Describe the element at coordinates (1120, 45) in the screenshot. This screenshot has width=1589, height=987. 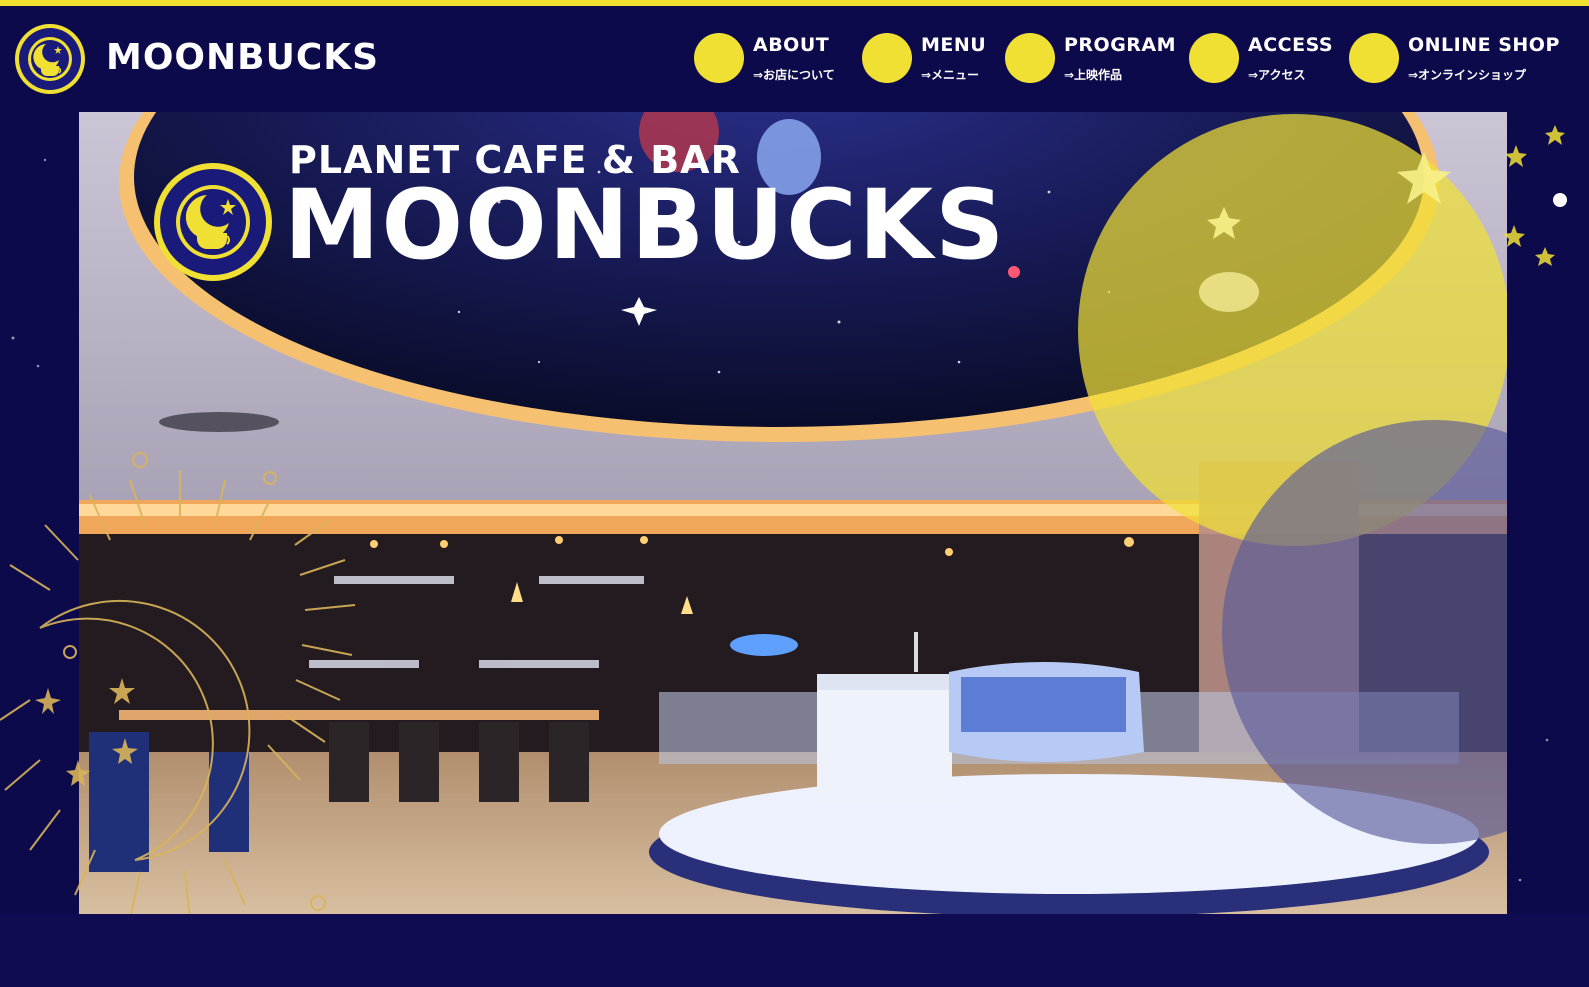
I see `nav-program-label: PROGRAM` at that location.